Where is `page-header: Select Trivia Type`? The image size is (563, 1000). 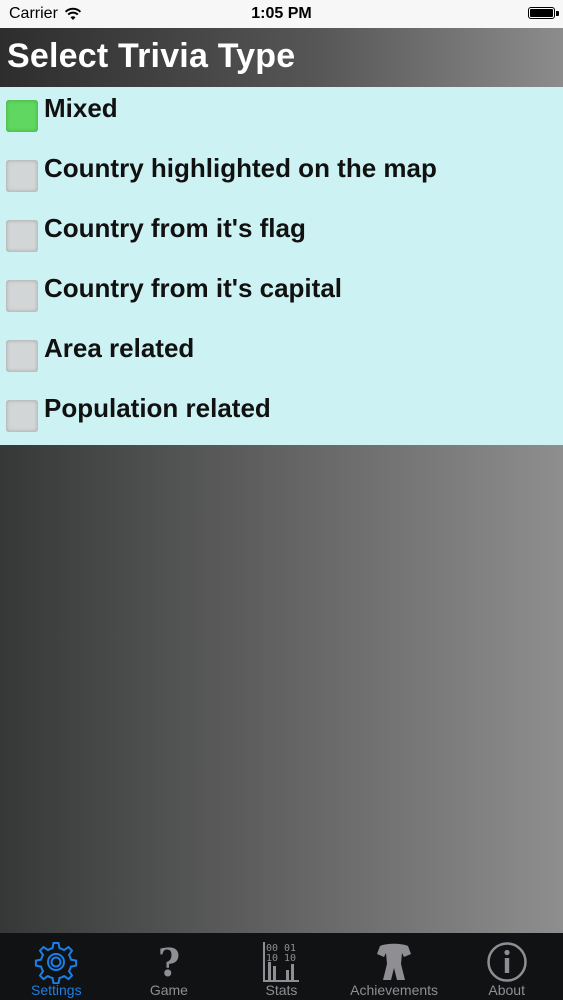 page-header: Select Trivia Type is located at coordinates (281, 57).